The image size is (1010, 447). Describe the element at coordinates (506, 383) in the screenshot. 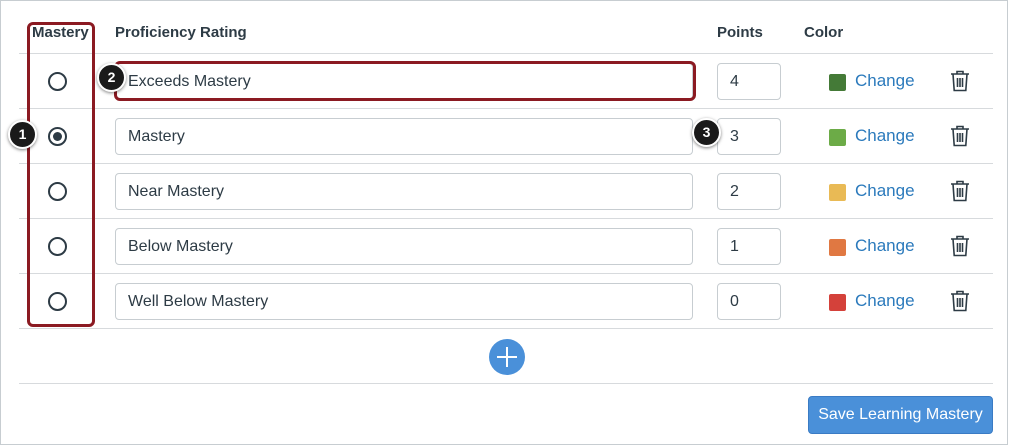

I see `divider` at that location.